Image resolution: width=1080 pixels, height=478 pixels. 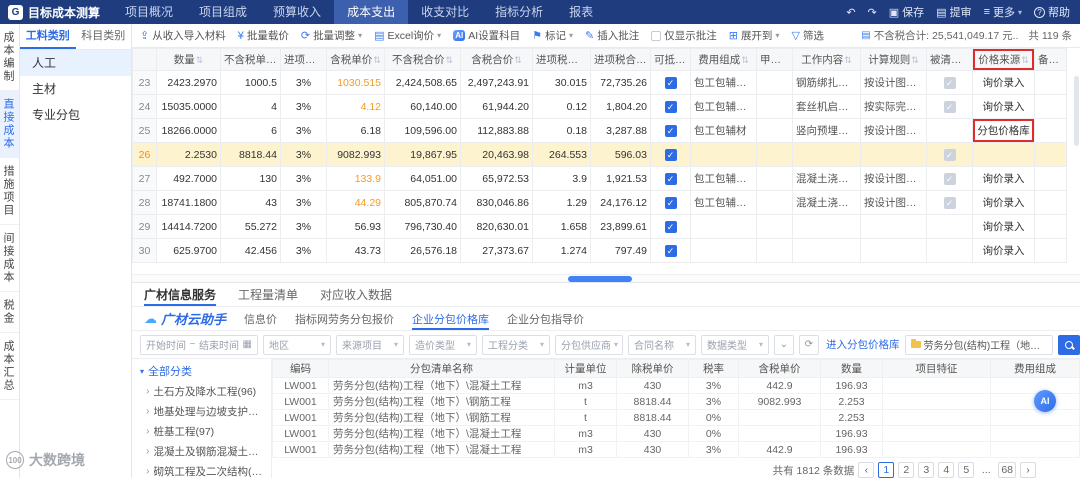 What do you see at coordinates (662, 344) in the screenshot?
I see `filter-select: 合同名称 ▾` at bounding box center [662, 344].